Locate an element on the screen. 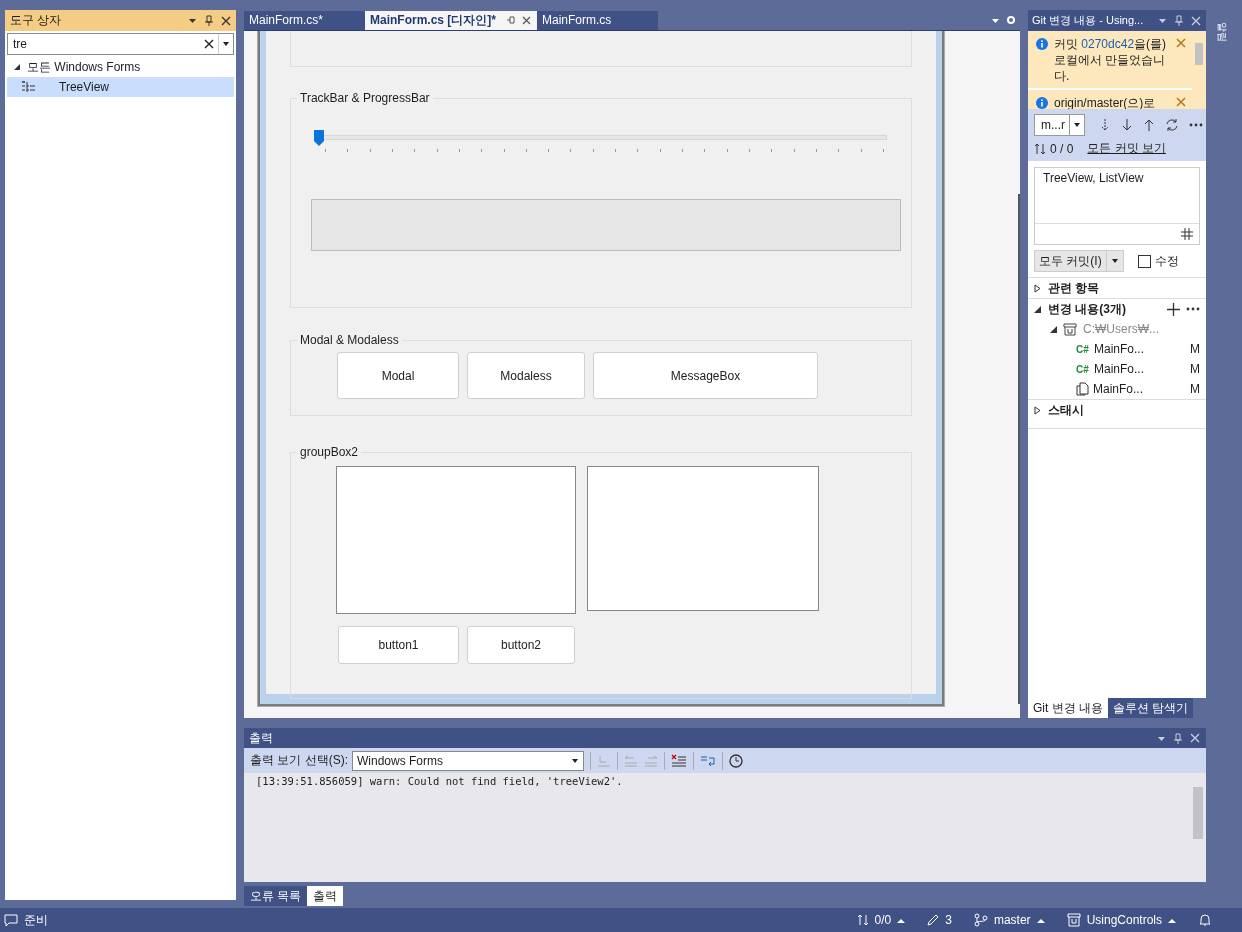  commit-counts: 0 / 0 is located at coordinates (1062, 148).